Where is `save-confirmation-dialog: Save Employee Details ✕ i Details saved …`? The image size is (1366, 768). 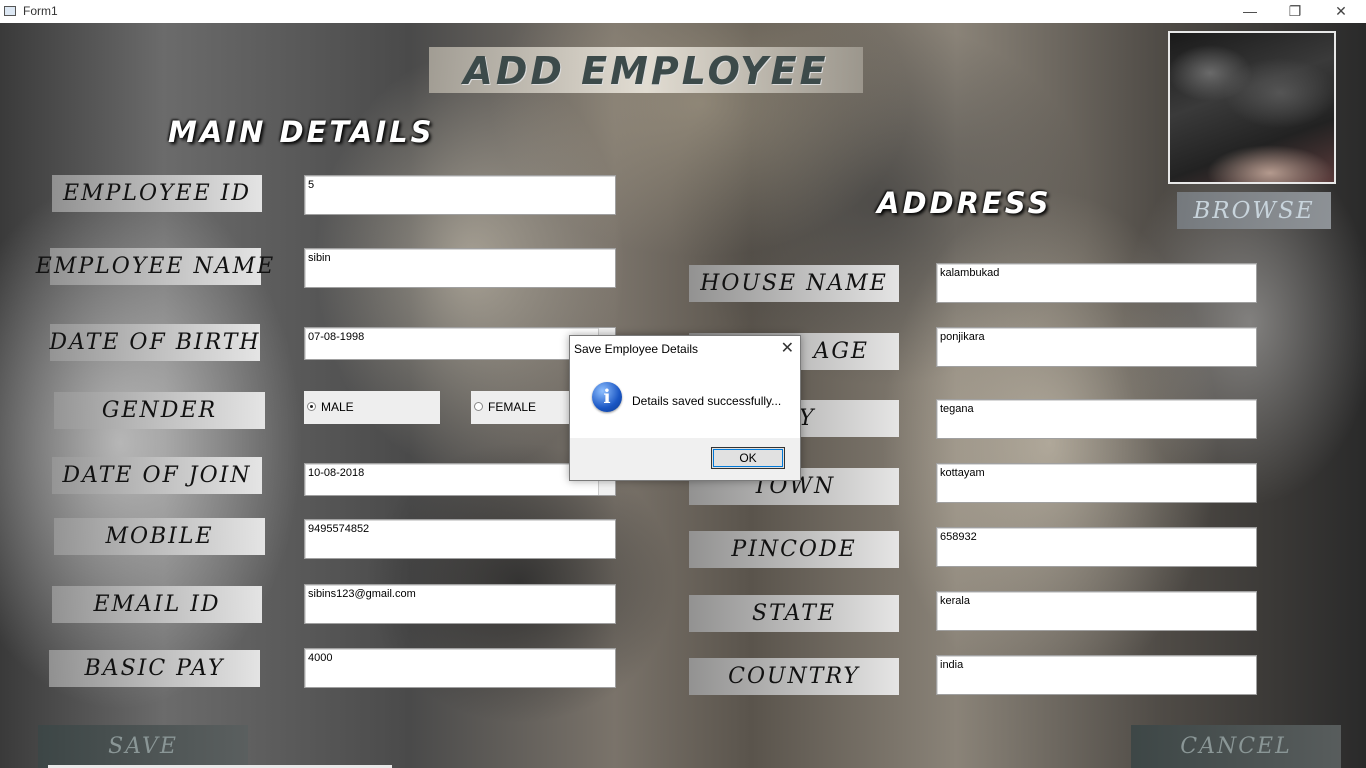 save-confirmation-dialog: Save Employee Details ✕ i Details saved … is located at coordinates (685, 408).